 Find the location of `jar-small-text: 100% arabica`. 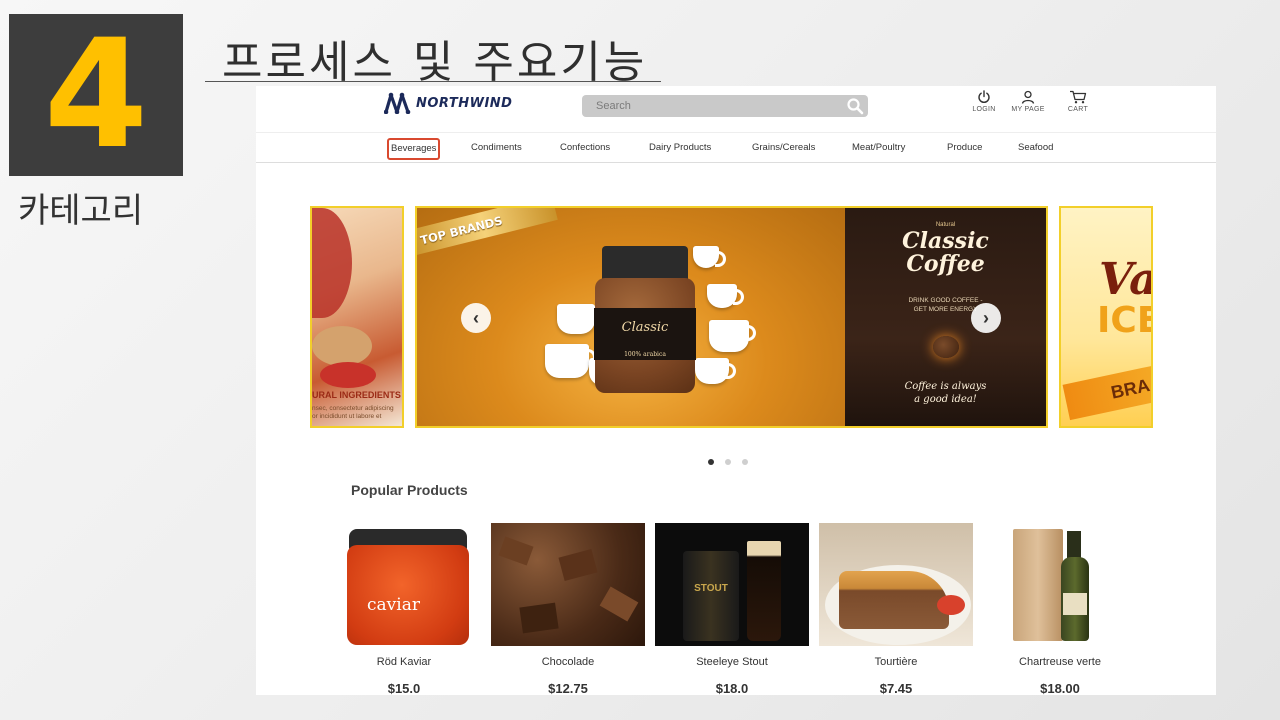

jar-small-text: 100% arabica is located at coordinates (645, 354).